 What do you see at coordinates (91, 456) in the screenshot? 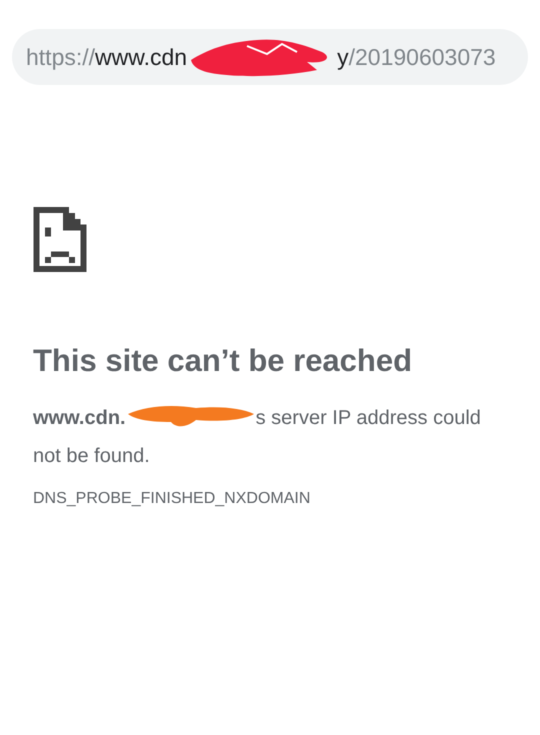
I see `error-message: not be found.` at bounding box center [91, 456].